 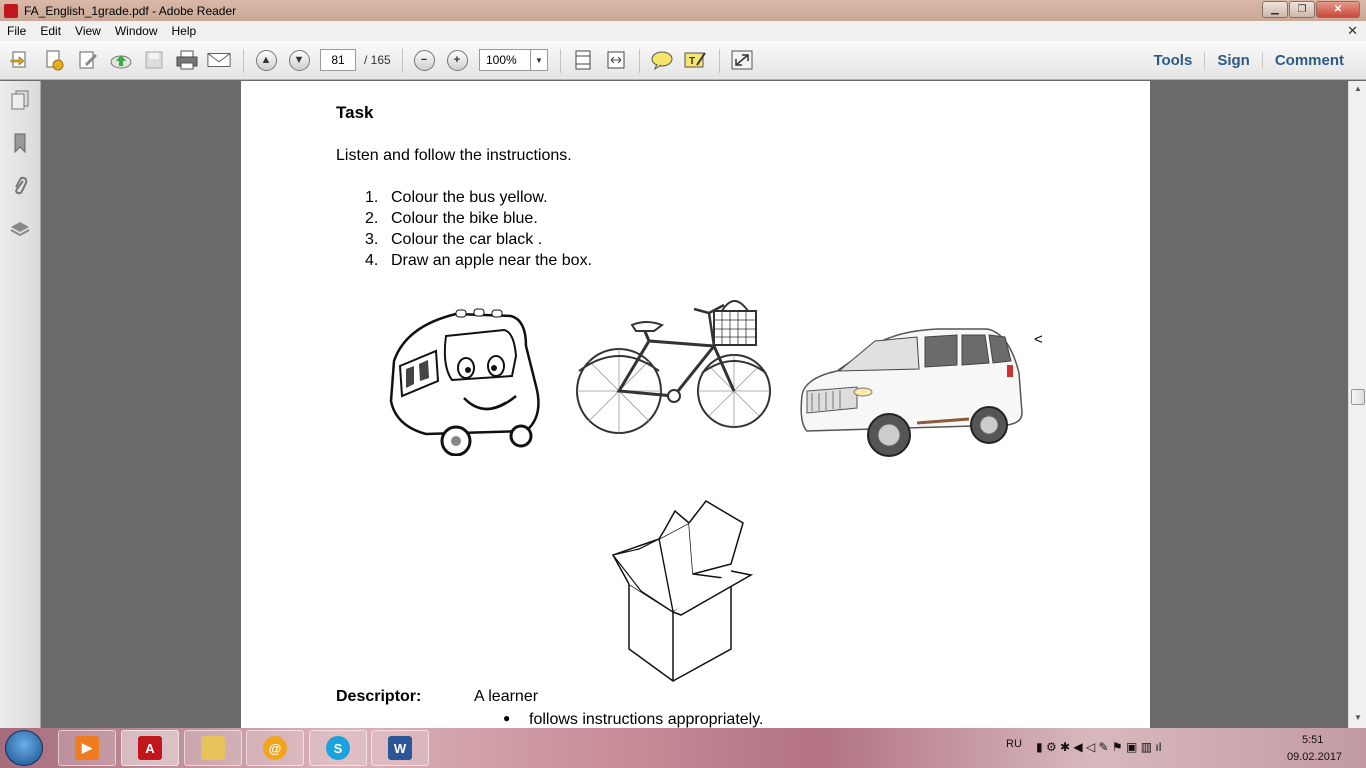 What do you see at coordinates (379, 696) in the screenshot?
I see `descriptor-label: Descriptor:` at bounding box center [379, 696].